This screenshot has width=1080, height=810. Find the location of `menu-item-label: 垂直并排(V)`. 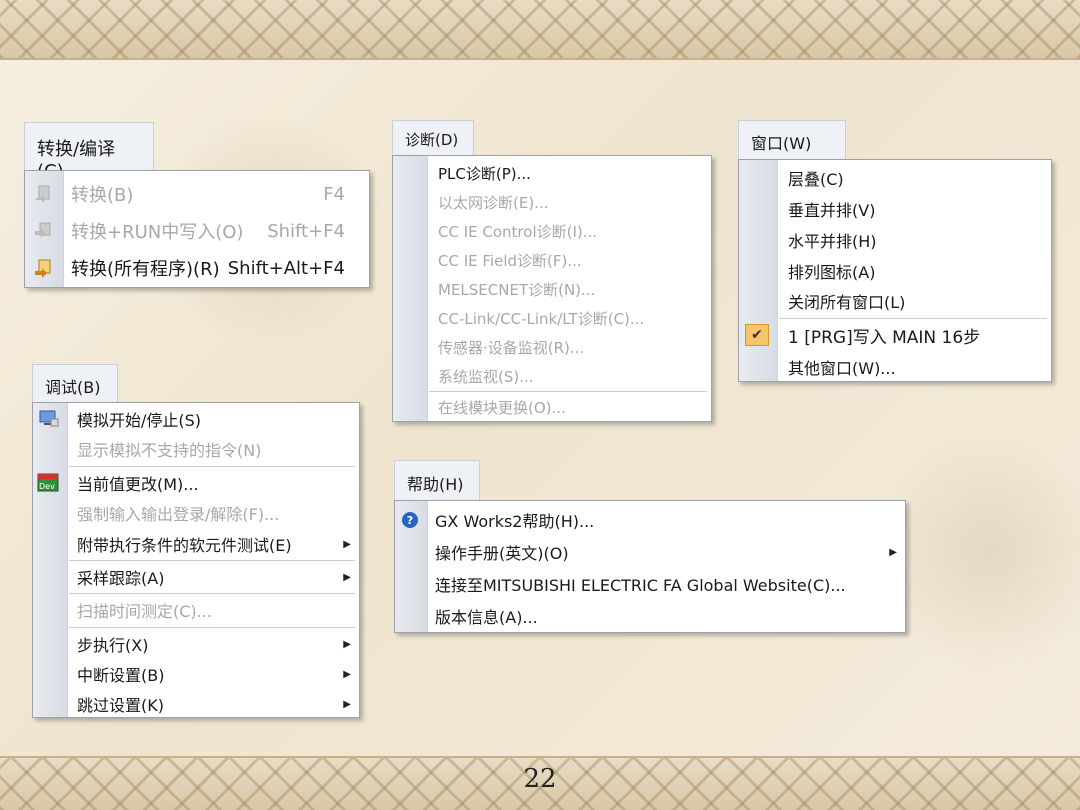

menu-item-label: 垂直并排(V) is located at coordinates (832, 210).